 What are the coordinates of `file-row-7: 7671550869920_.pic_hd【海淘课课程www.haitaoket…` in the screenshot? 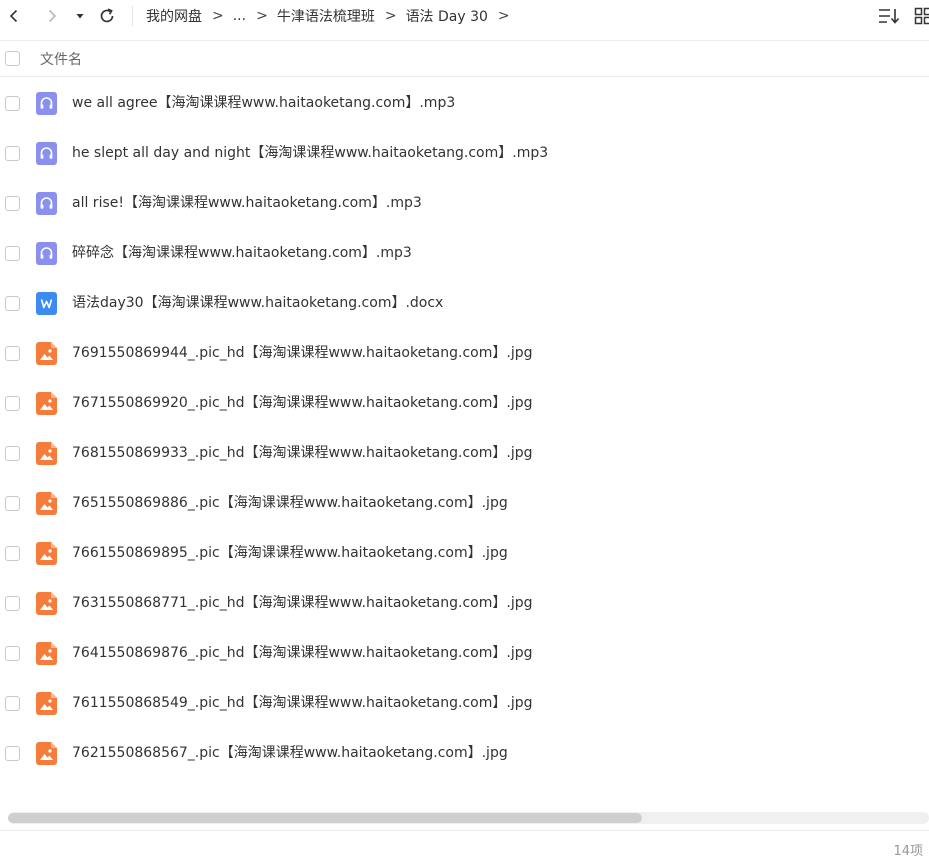 It's located at (464, 403).